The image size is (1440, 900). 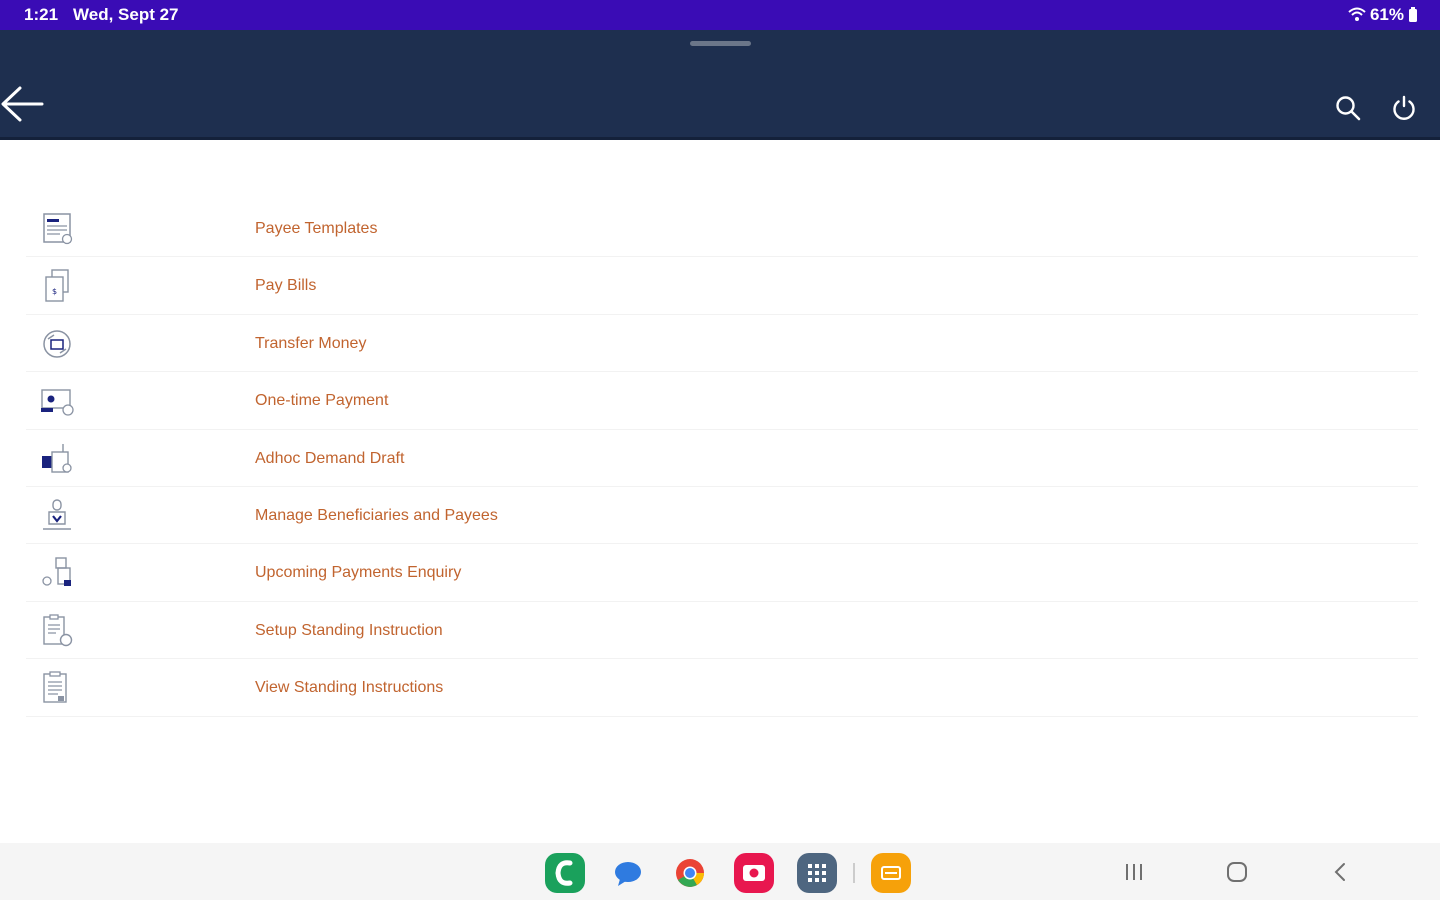 I want to click on menu-item-label: Setup Standing Instruction, so click(x=349, y=630).